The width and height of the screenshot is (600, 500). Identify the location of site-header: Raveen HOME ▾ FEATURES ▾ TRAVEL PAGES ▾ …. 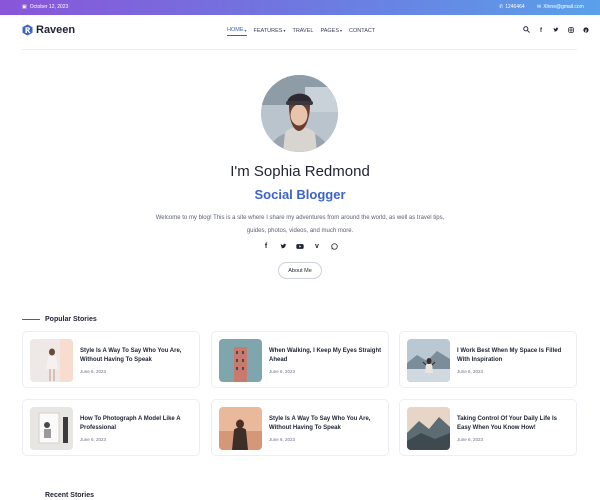
(300, 31).